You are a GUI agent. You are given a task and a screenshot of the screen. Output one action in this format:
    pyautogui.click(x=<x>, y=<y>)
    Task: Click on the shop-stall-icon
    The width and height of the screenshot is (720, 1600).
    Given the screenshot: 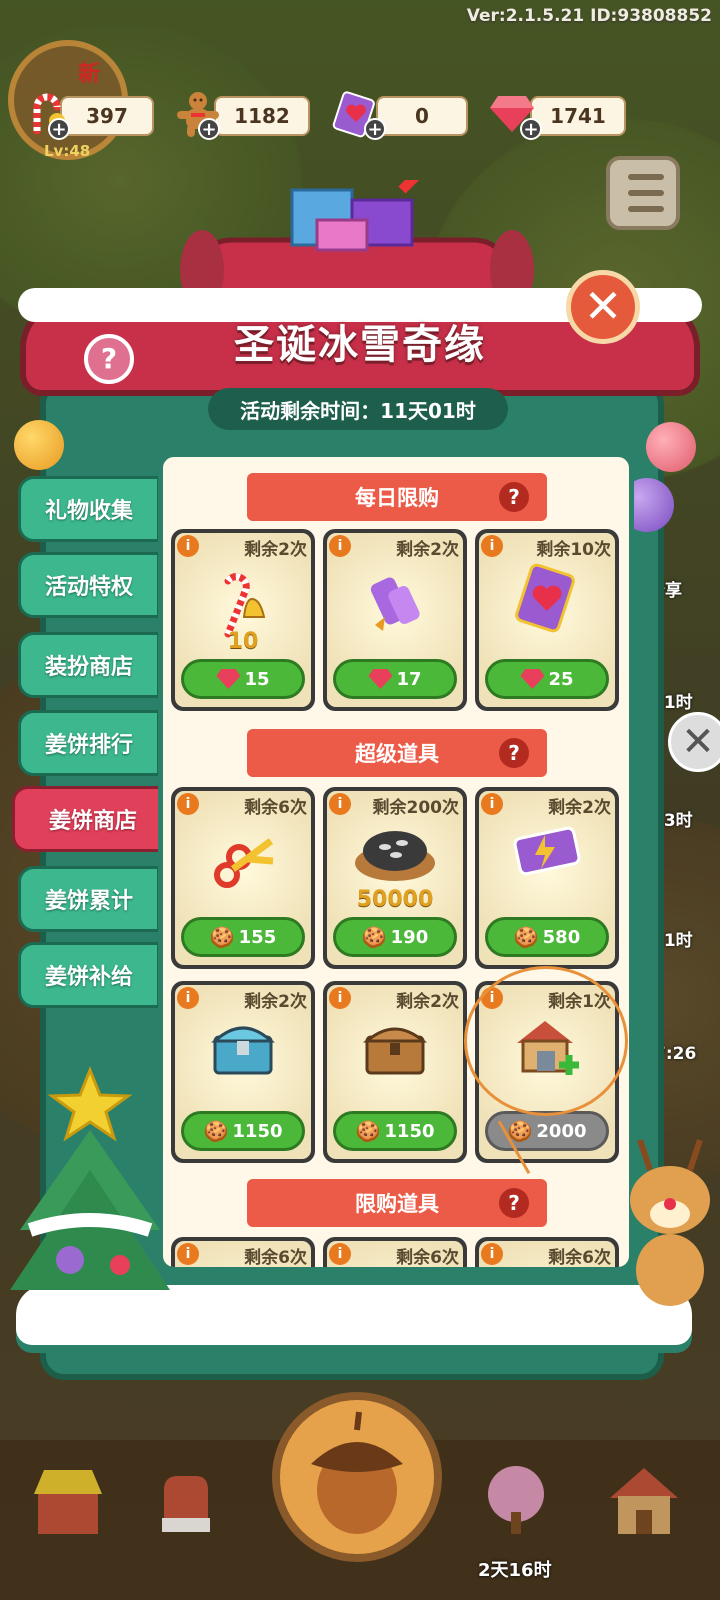 What is the action you would take?
    pyautogui.click(x=68, y=1506)
    